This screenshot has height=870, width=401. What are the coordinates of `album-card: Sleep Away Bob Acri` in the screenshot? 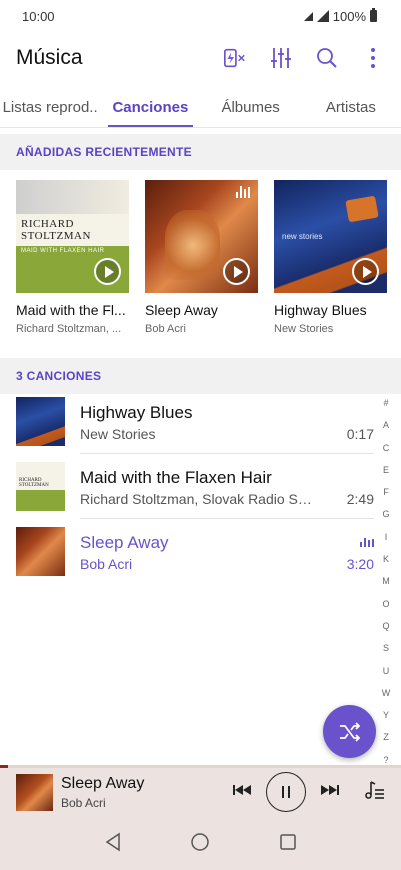 It's located at (201, 257).